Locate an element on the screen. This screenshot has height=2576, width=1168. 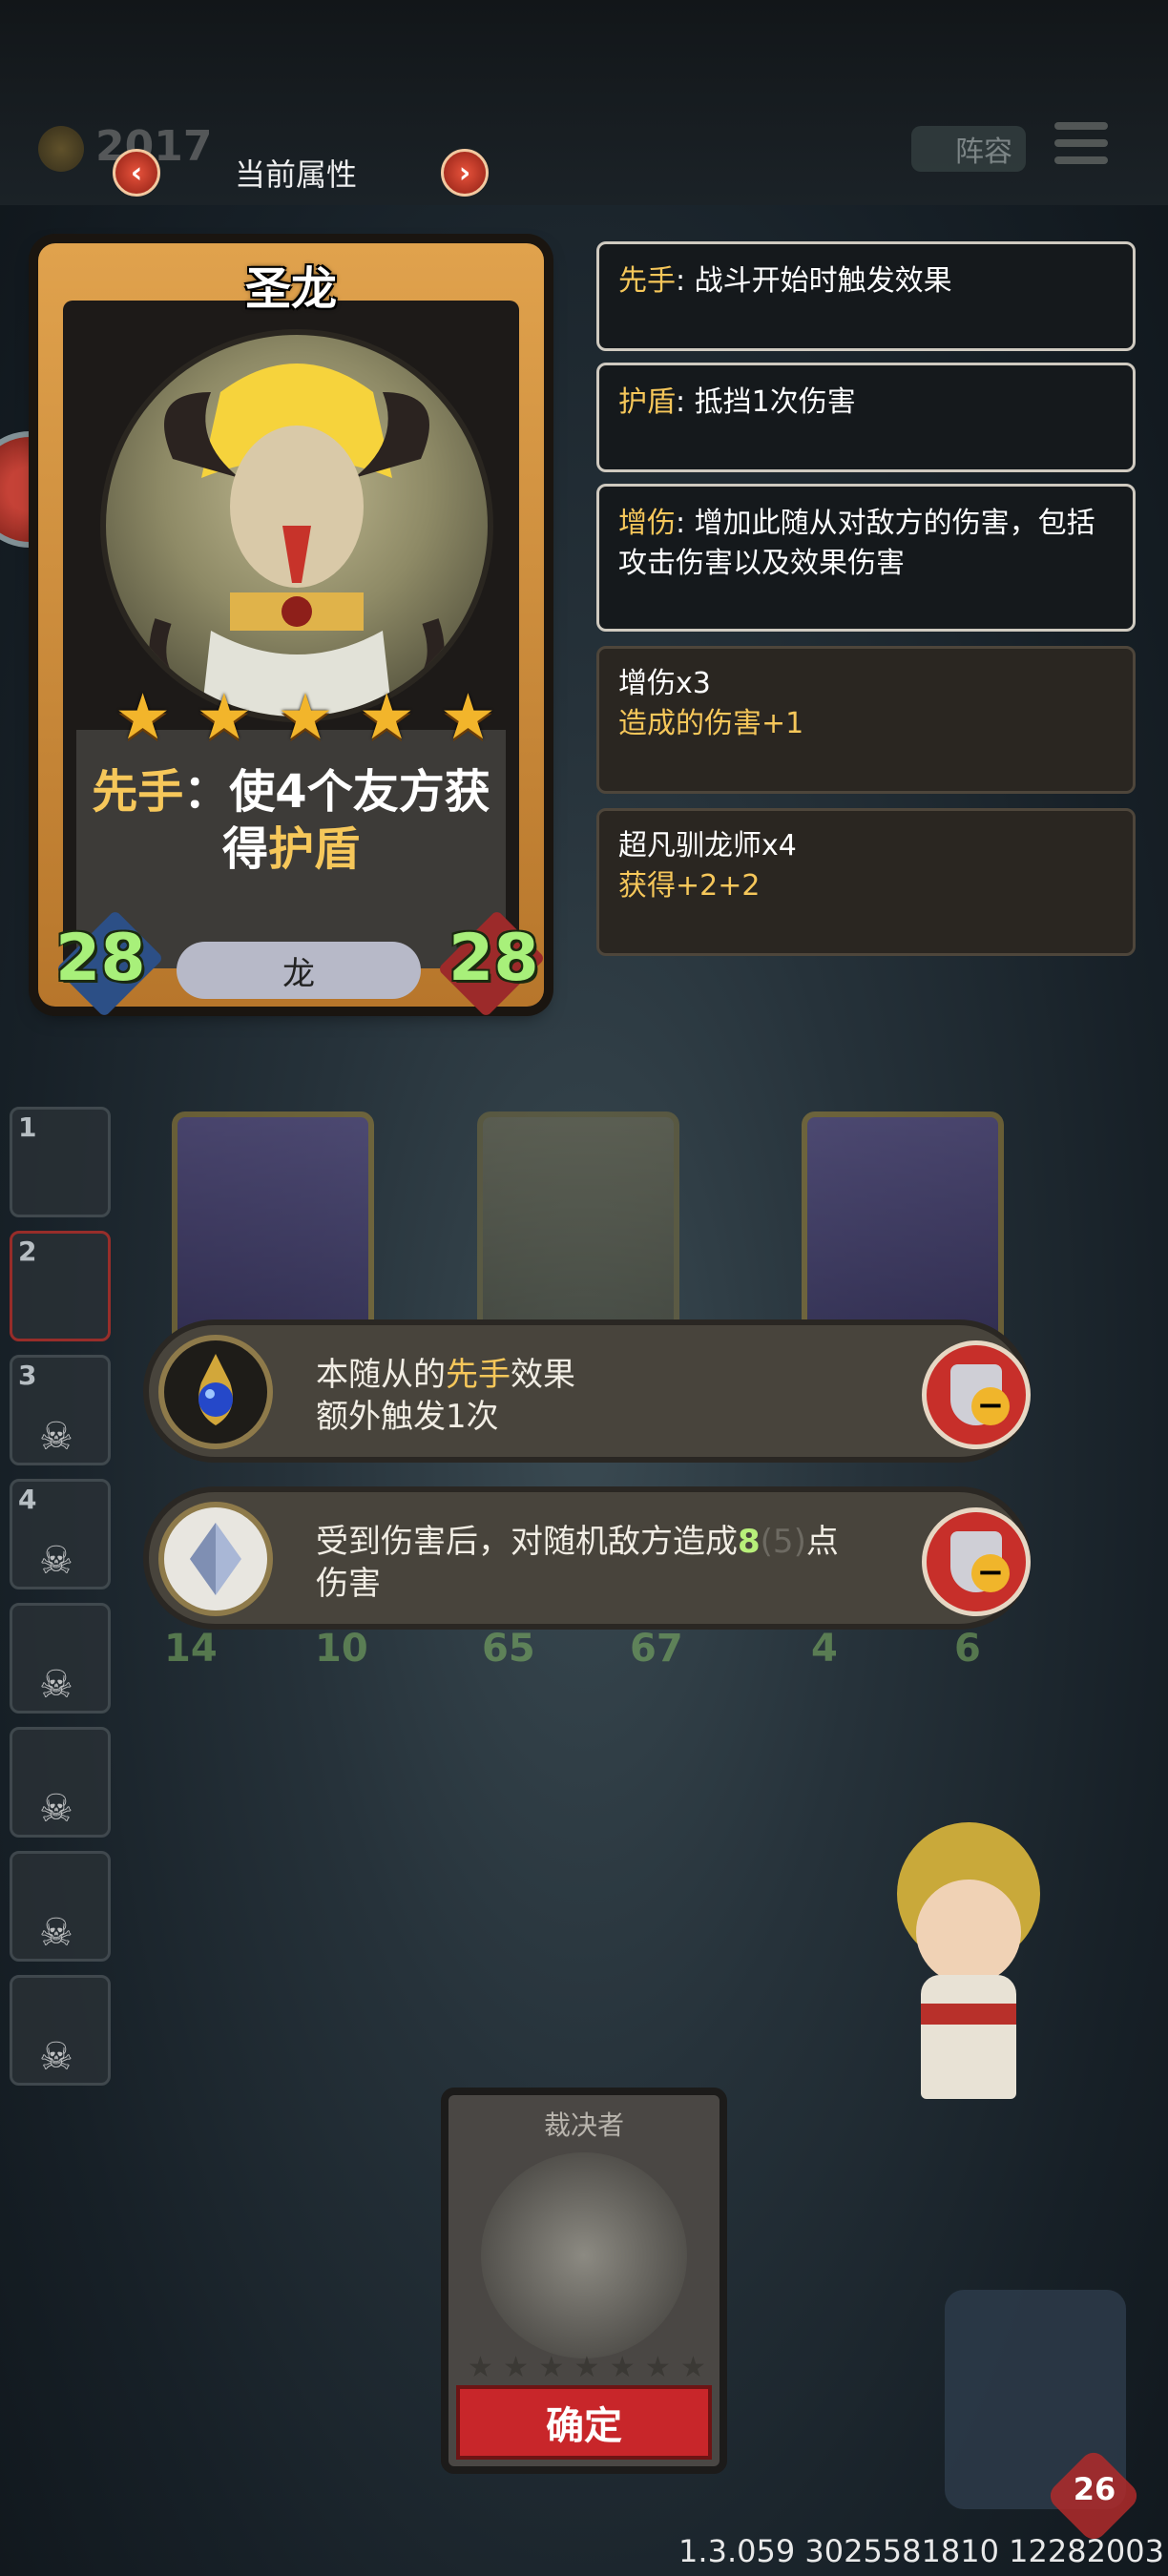
sidebar-slot-8: ☠ is located at coordinates (60, 2030).